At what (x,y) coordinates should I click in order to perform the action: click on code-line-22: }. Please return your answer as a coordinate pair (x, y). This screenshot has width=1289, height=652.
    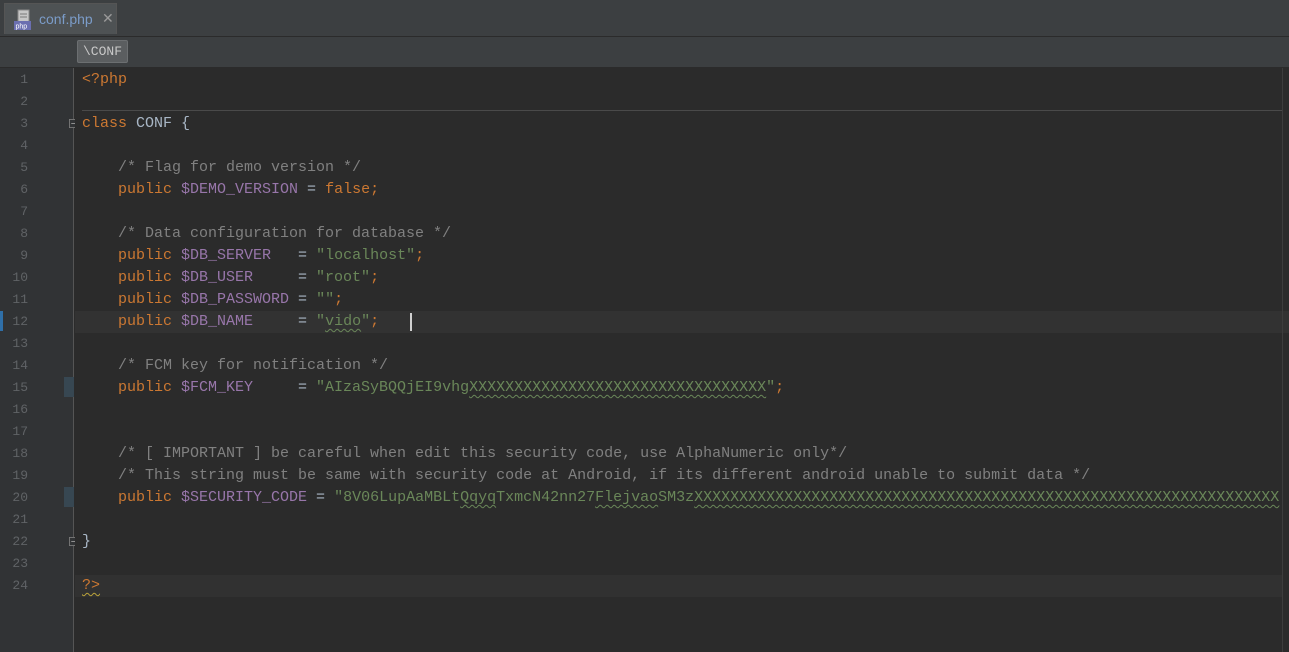
    Looking at the image, I should click on (86, 542).